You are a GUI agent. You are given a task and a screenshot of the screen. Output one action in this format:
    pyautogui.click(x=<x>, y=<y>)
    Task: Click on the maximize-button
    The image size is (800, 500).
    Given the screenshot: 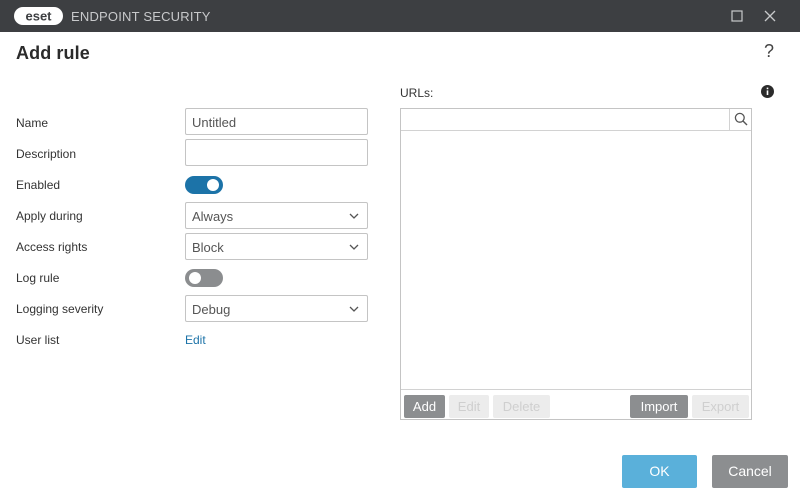 What is the action you would take?
    pyautogui.click(x=737, y=16)
    